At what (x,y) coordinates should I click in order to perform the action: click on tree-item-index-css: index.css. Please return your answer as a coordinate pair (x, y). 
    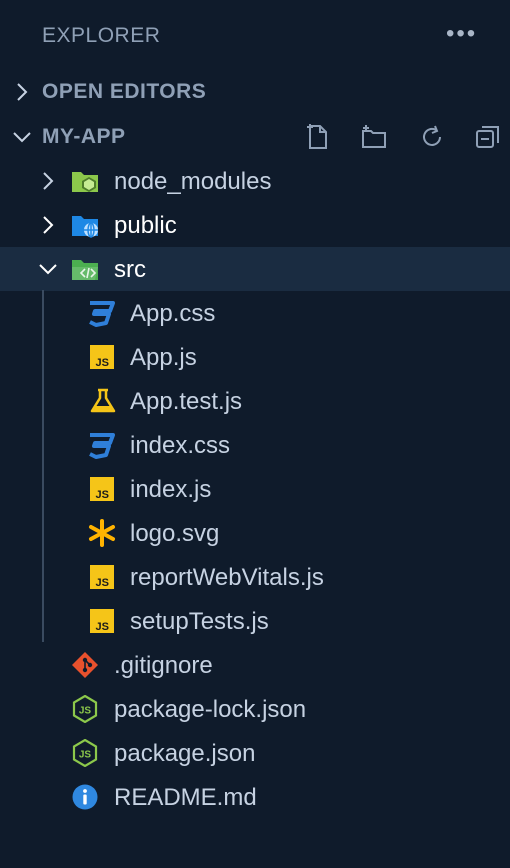
    Looking at the image, I should click on (255, 445).